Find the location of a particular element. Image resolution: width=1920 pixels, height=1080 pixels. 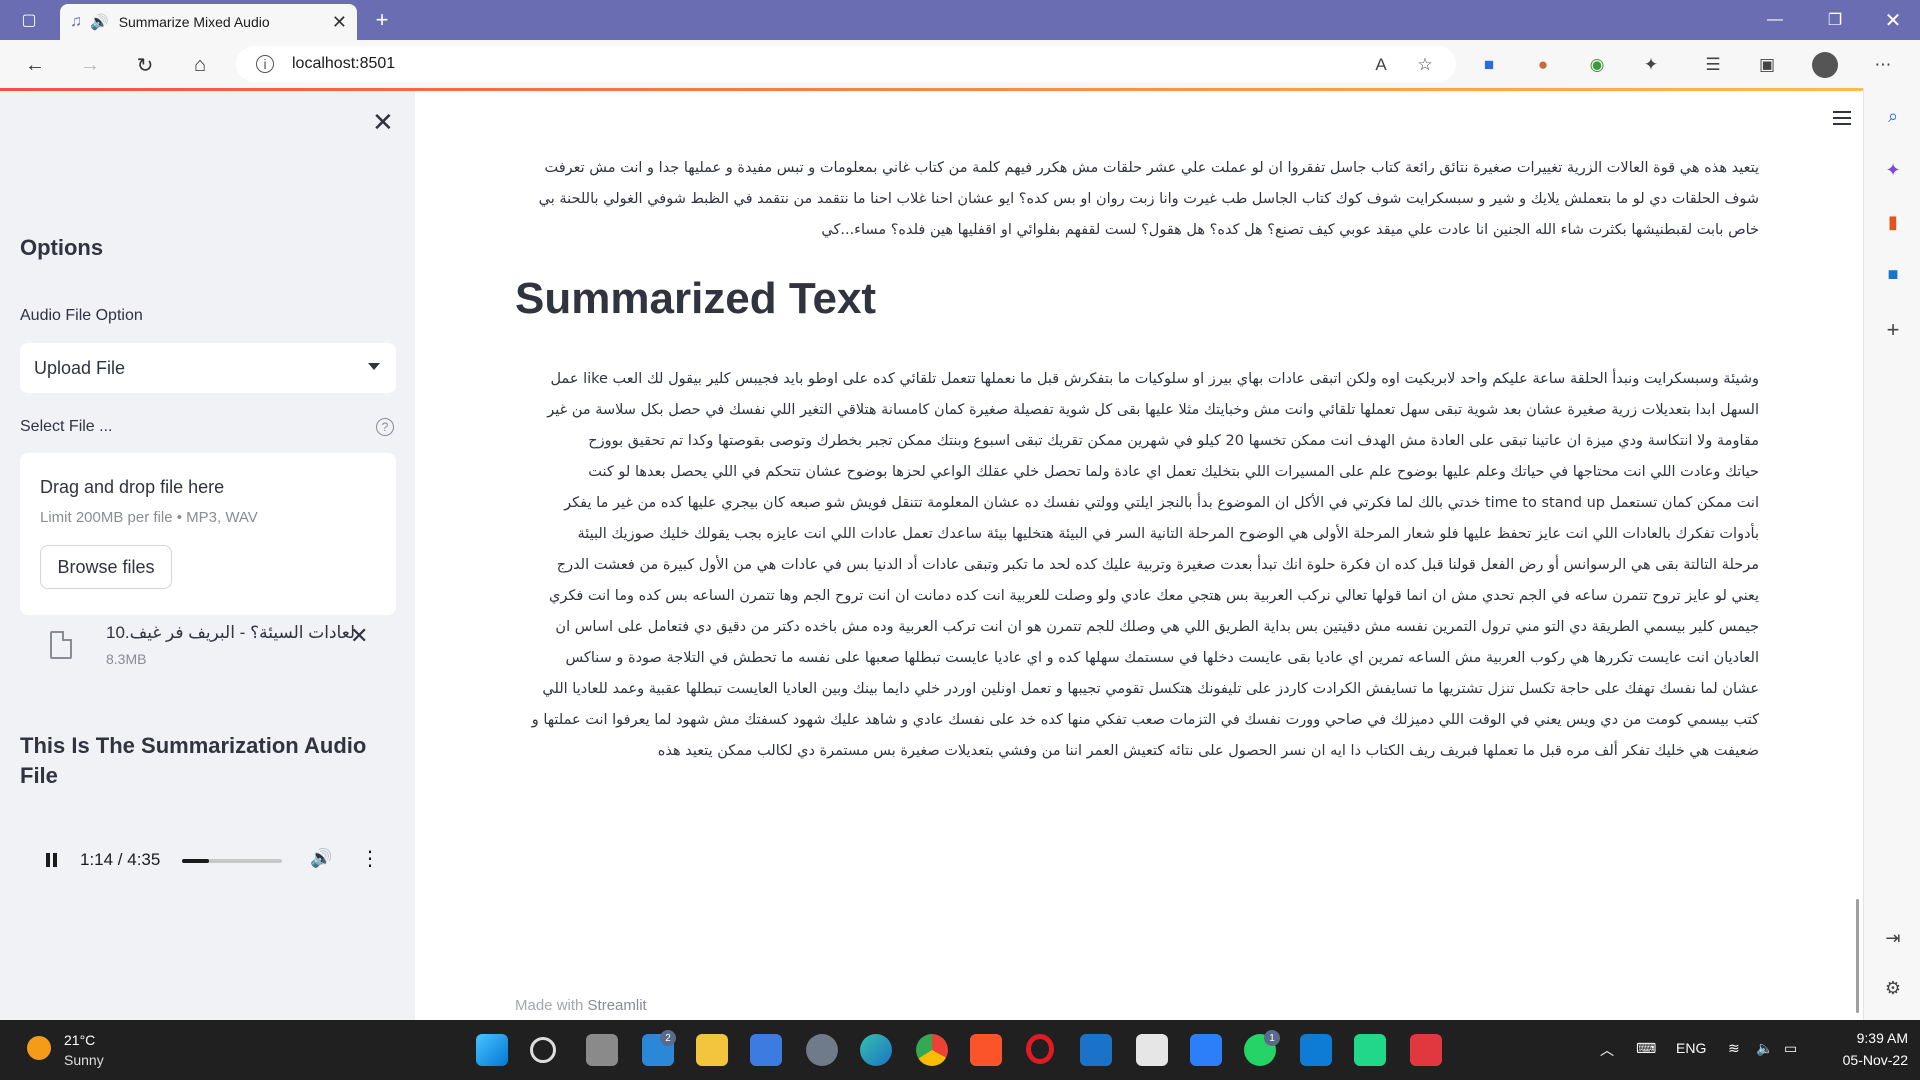

browser-tab: ♫ 🔊 Summarize Mixed Audio ✕ is located at coordinates (208, 22).